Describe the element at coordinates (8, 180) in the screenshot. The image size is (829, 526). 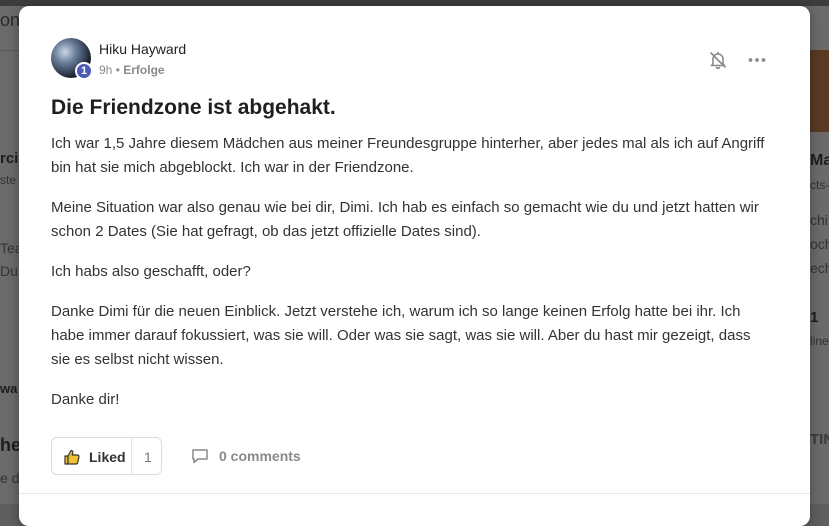
I see `background-fragment: ste` at that location.